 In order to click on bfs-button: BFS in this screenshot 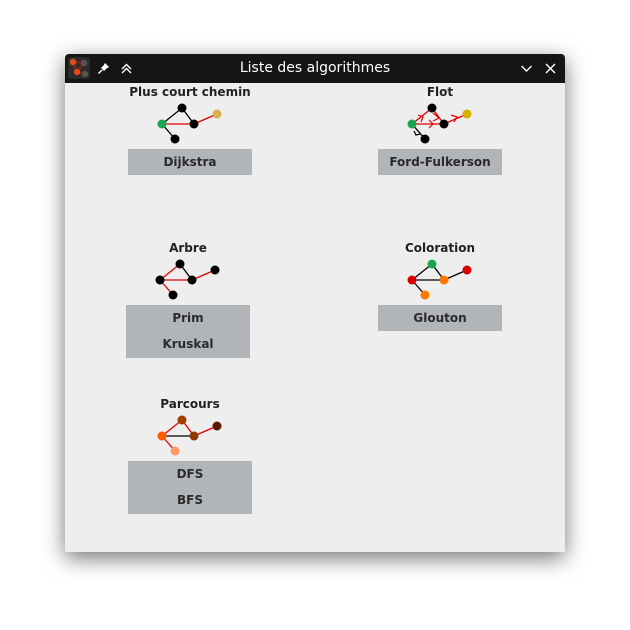, I will do `click(190, 500)`.